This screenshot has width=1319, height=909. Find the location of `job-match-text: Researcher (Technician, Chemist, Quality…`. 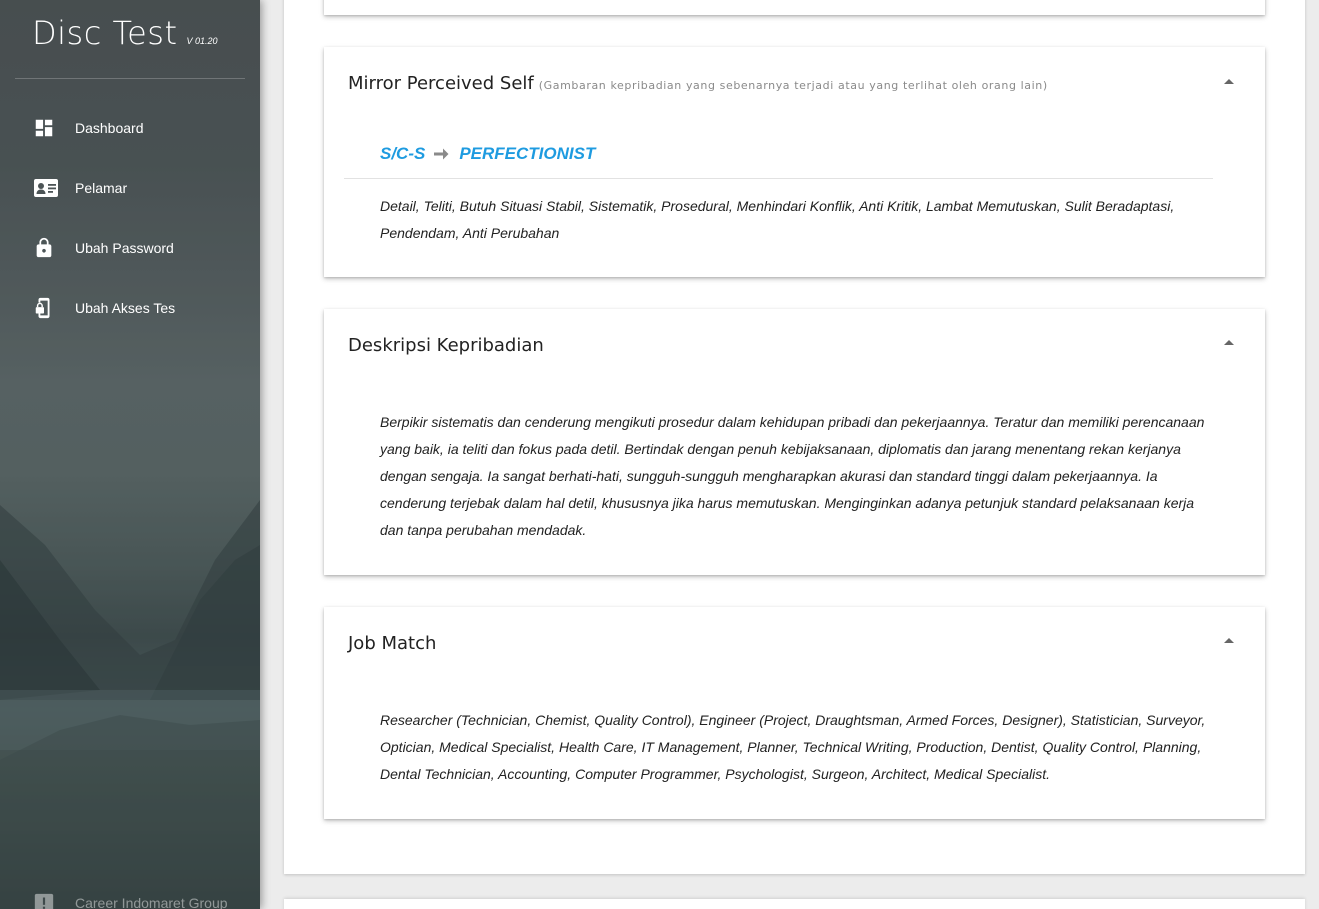

job-match-text: Researcher (Technician, Chemist, Quality… is located at coordinates (793, 747).